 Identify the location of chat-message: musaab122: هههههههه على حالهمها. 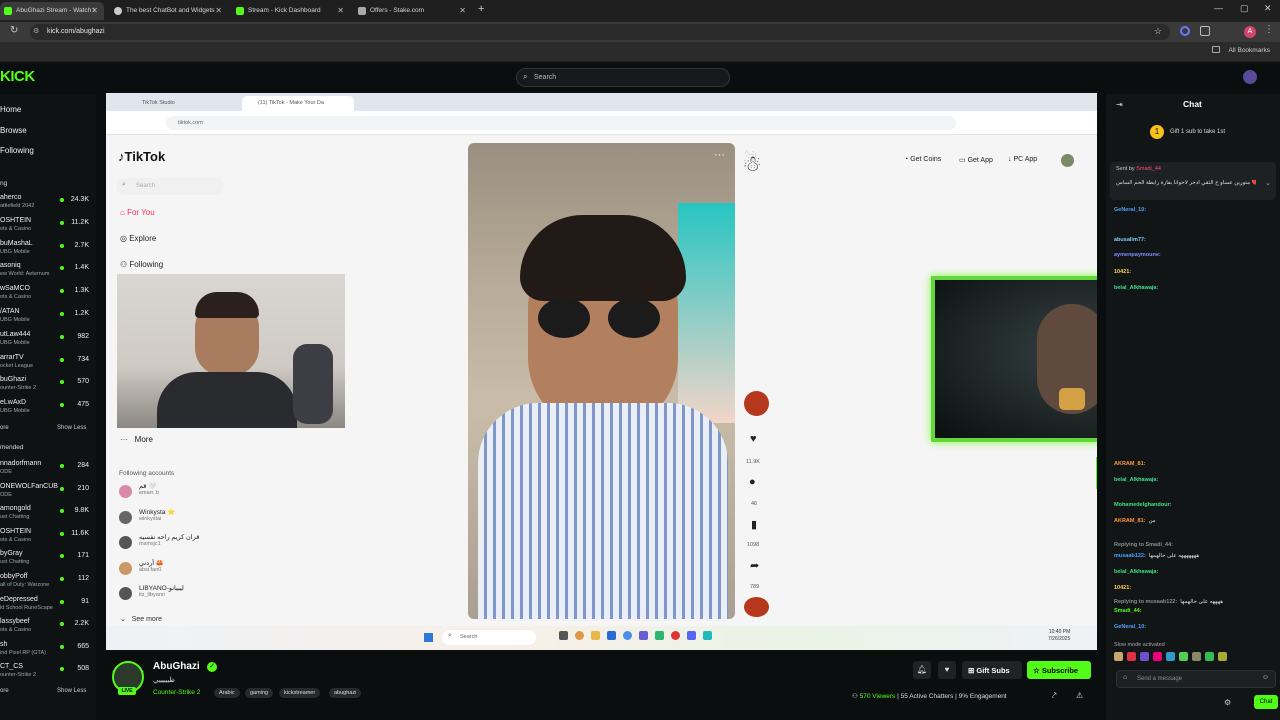
(1156, 556).